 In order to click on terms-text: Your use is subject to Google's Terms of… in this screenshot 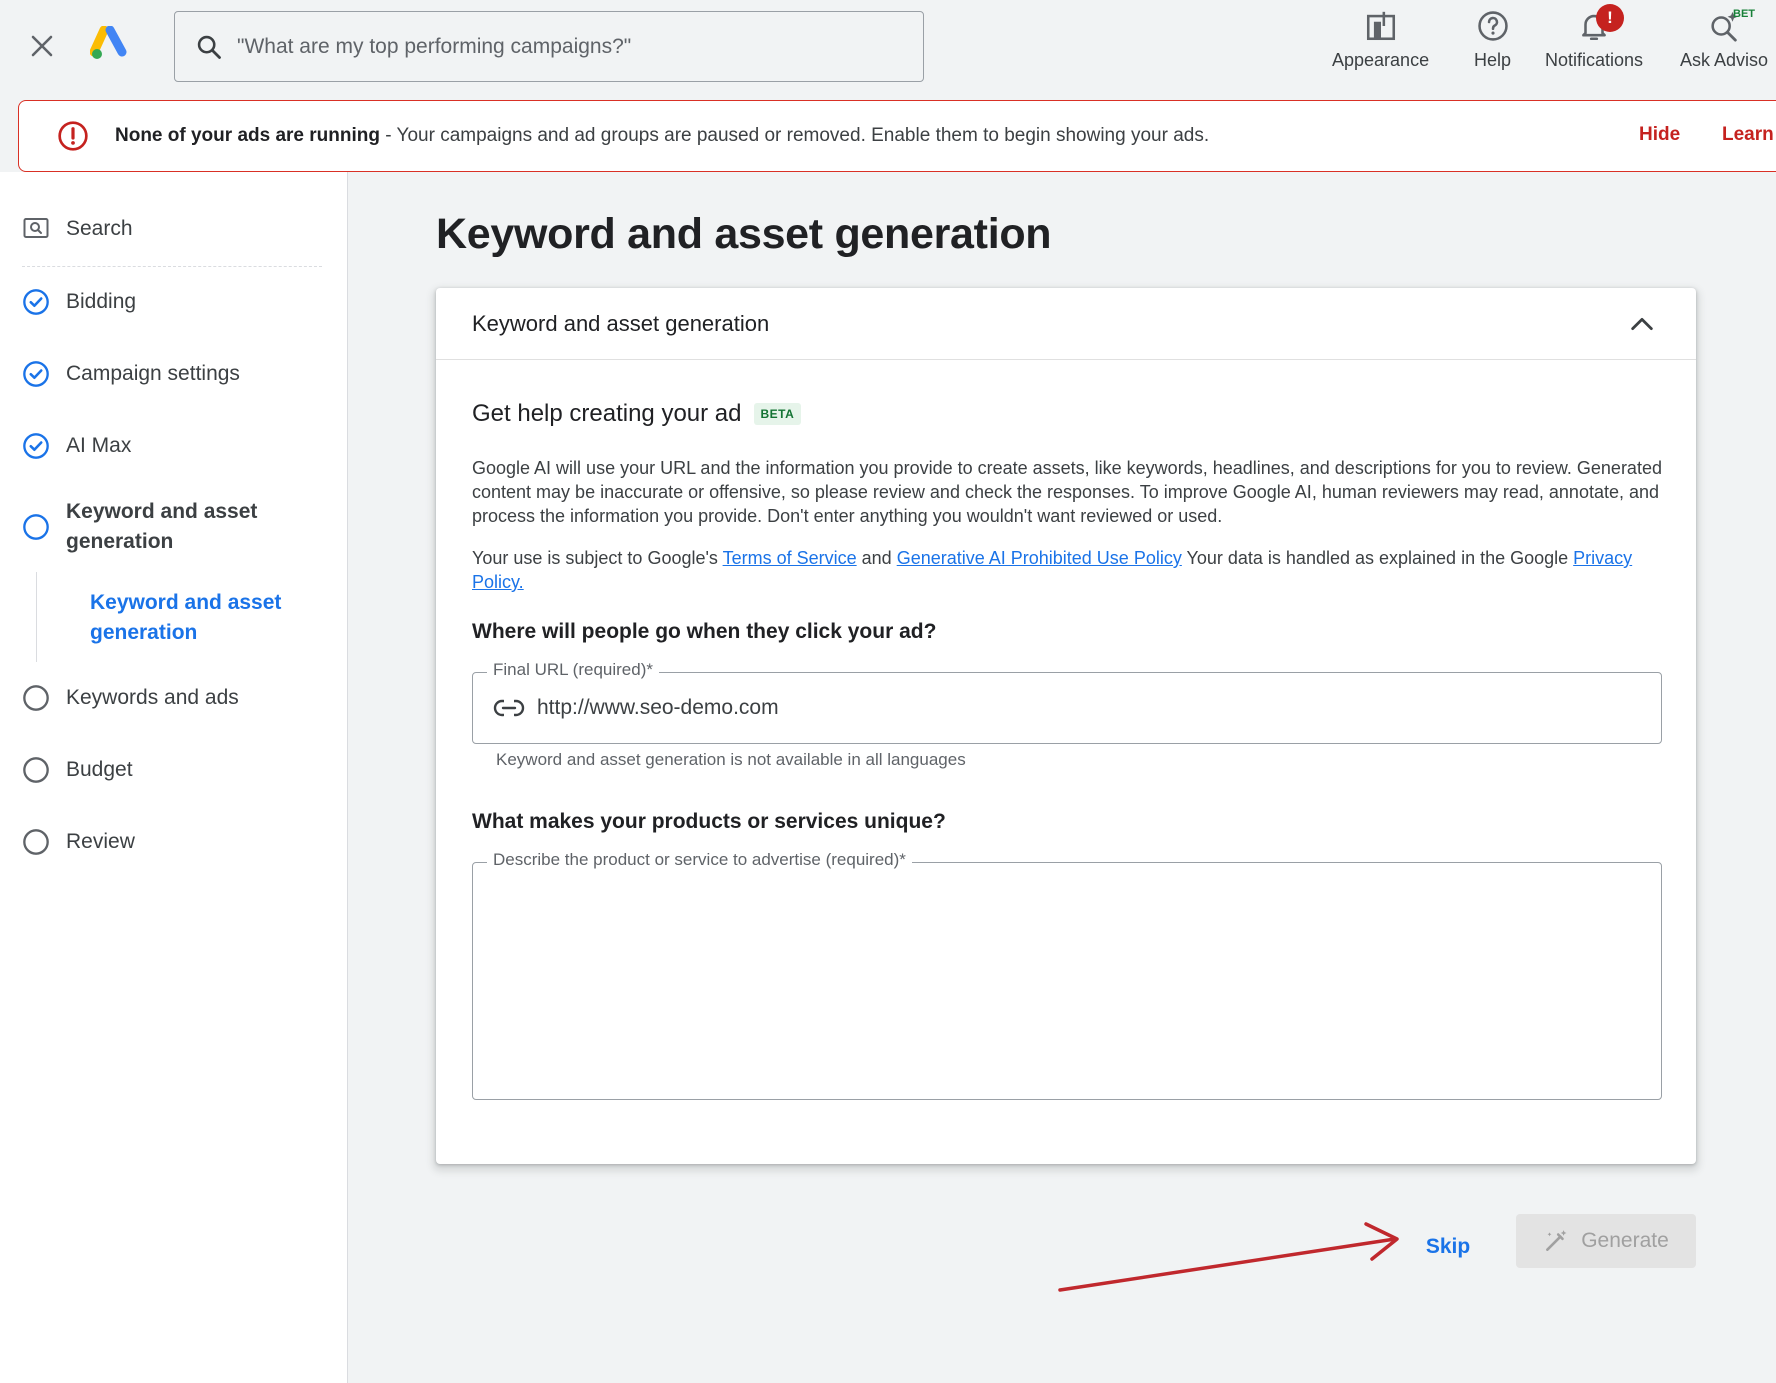, I will do `click(1067, 570)`.